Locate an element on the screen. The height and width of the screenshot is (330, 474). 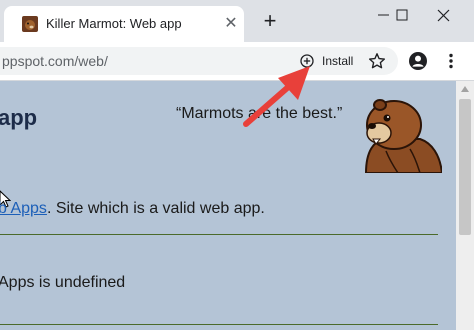
star-icon is located at coordinates (377, 61).